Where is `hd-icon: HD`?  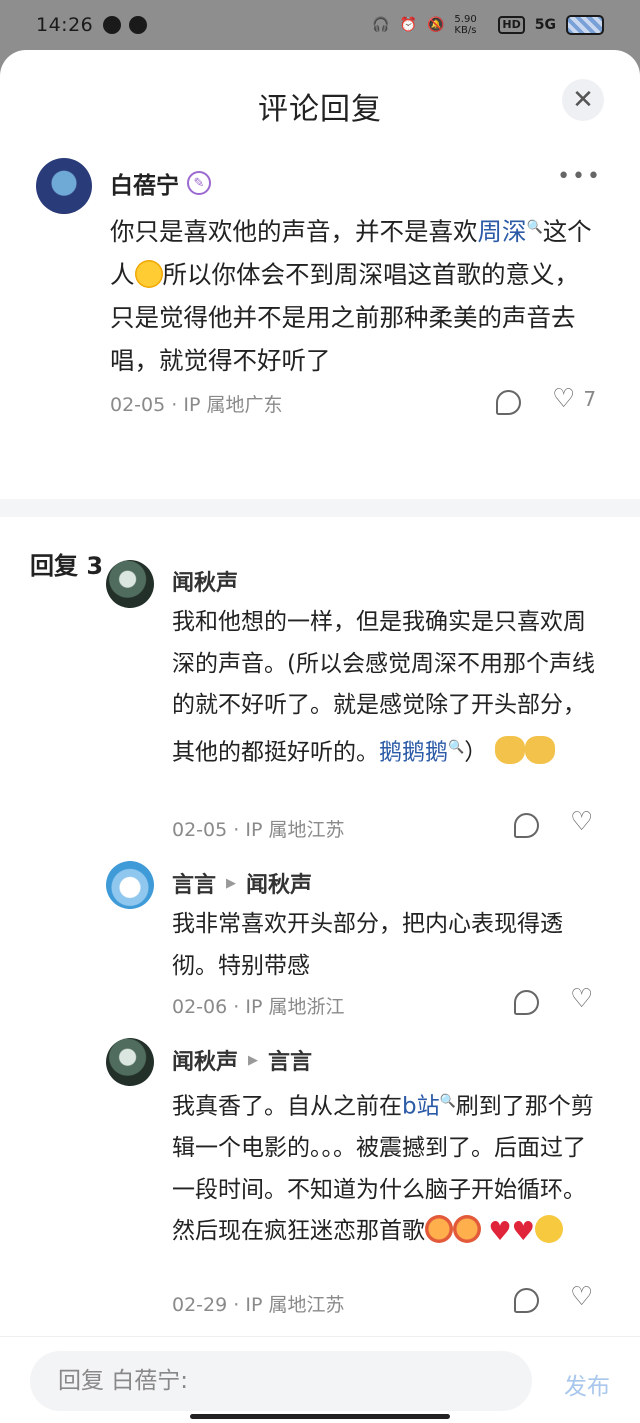
hd-icon: HD is located at coordinates (511, 25).